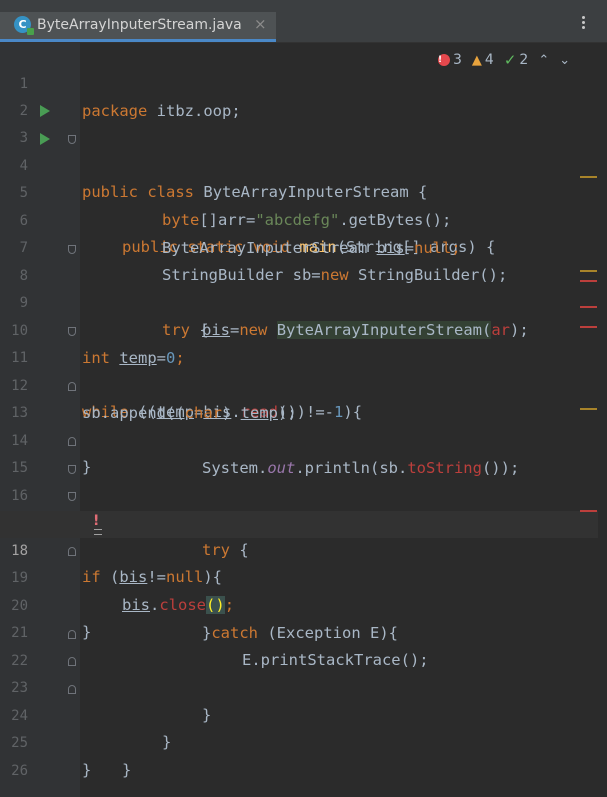 The height and width of the screenshot is (797, 607). Describe the element at coordinates (303, 562) in the screenshot. I see `code-line-current: 18 ! bis.close();` at that location.